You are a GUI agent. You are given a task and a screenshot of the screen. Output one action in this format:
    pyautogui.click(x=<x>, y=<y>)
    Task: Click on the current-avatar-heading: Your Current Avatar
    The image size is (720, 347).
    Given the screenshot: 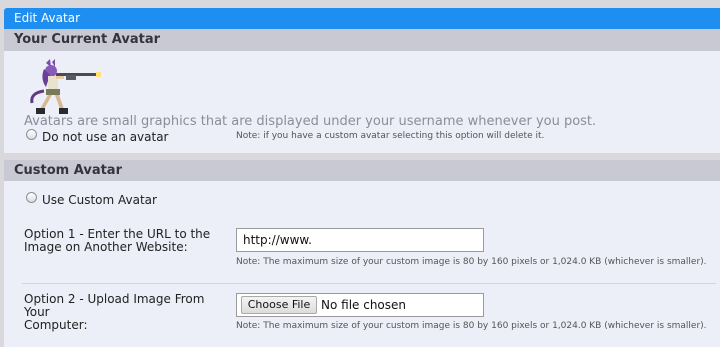 What is the action you would take?
    pyautogui.click(x=362, y=40)
    